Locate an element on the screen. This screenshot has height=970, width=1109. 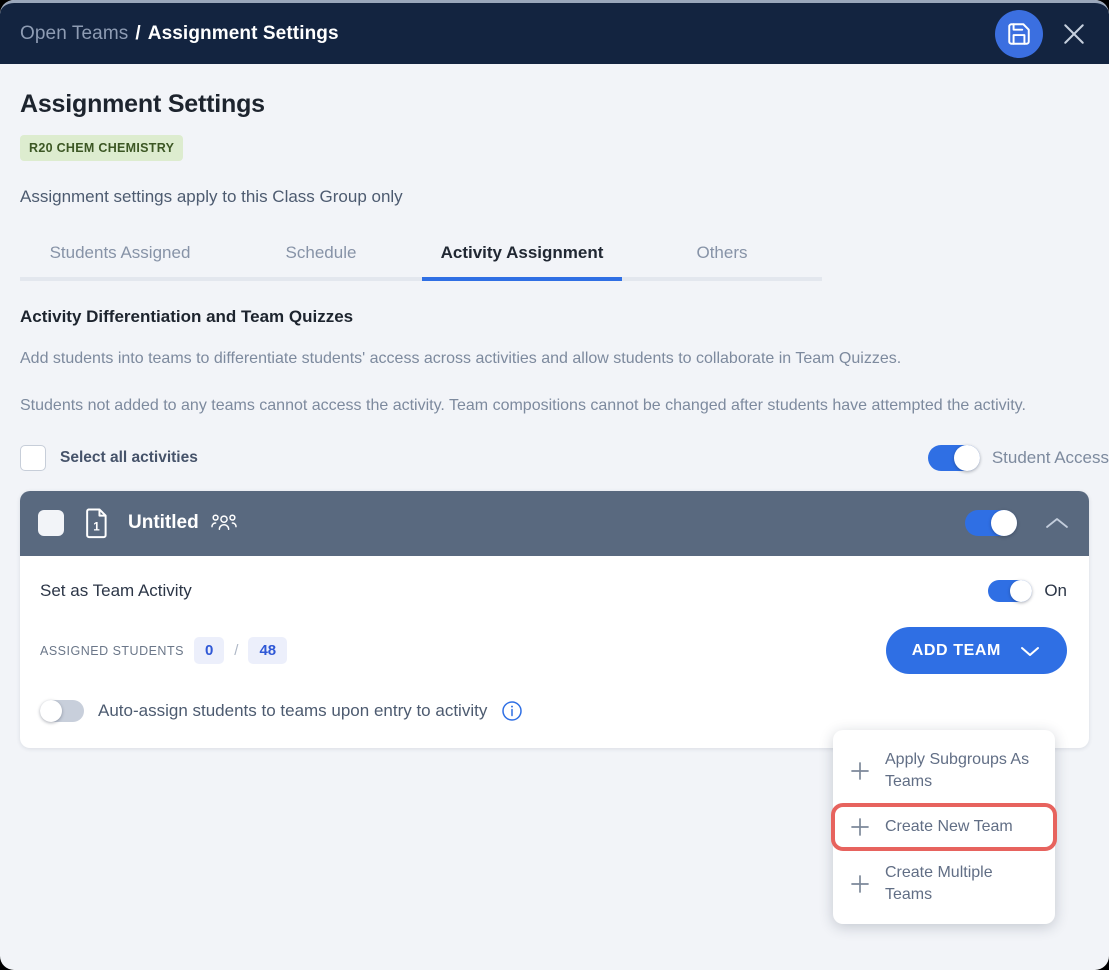
save-button is located at coordinates (1019, 33).